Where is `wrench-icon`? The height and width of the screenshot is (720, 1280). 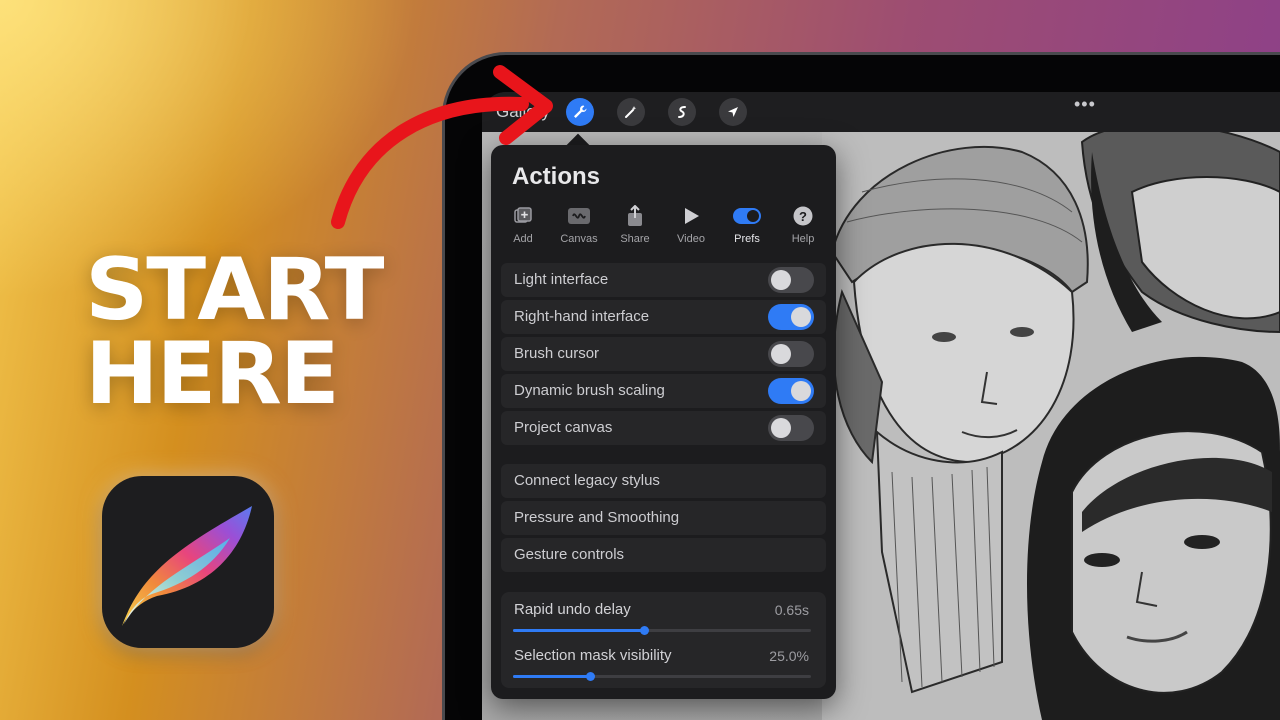 wrench-icon is located at coordinates (580, 111).